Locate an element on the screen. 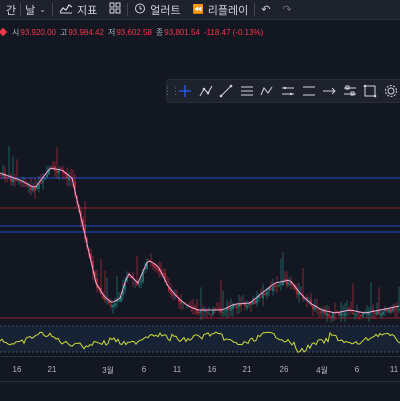 The width and height of the screenshot is (400, 401). x-tick-label: 11 is located at coordinates (177, 369).